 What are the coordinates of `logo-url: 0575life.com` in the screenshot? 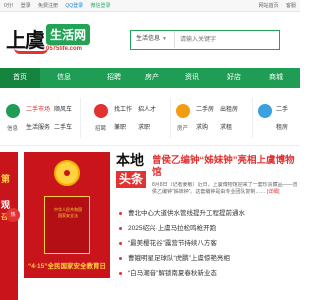 It's located at (64, 49).